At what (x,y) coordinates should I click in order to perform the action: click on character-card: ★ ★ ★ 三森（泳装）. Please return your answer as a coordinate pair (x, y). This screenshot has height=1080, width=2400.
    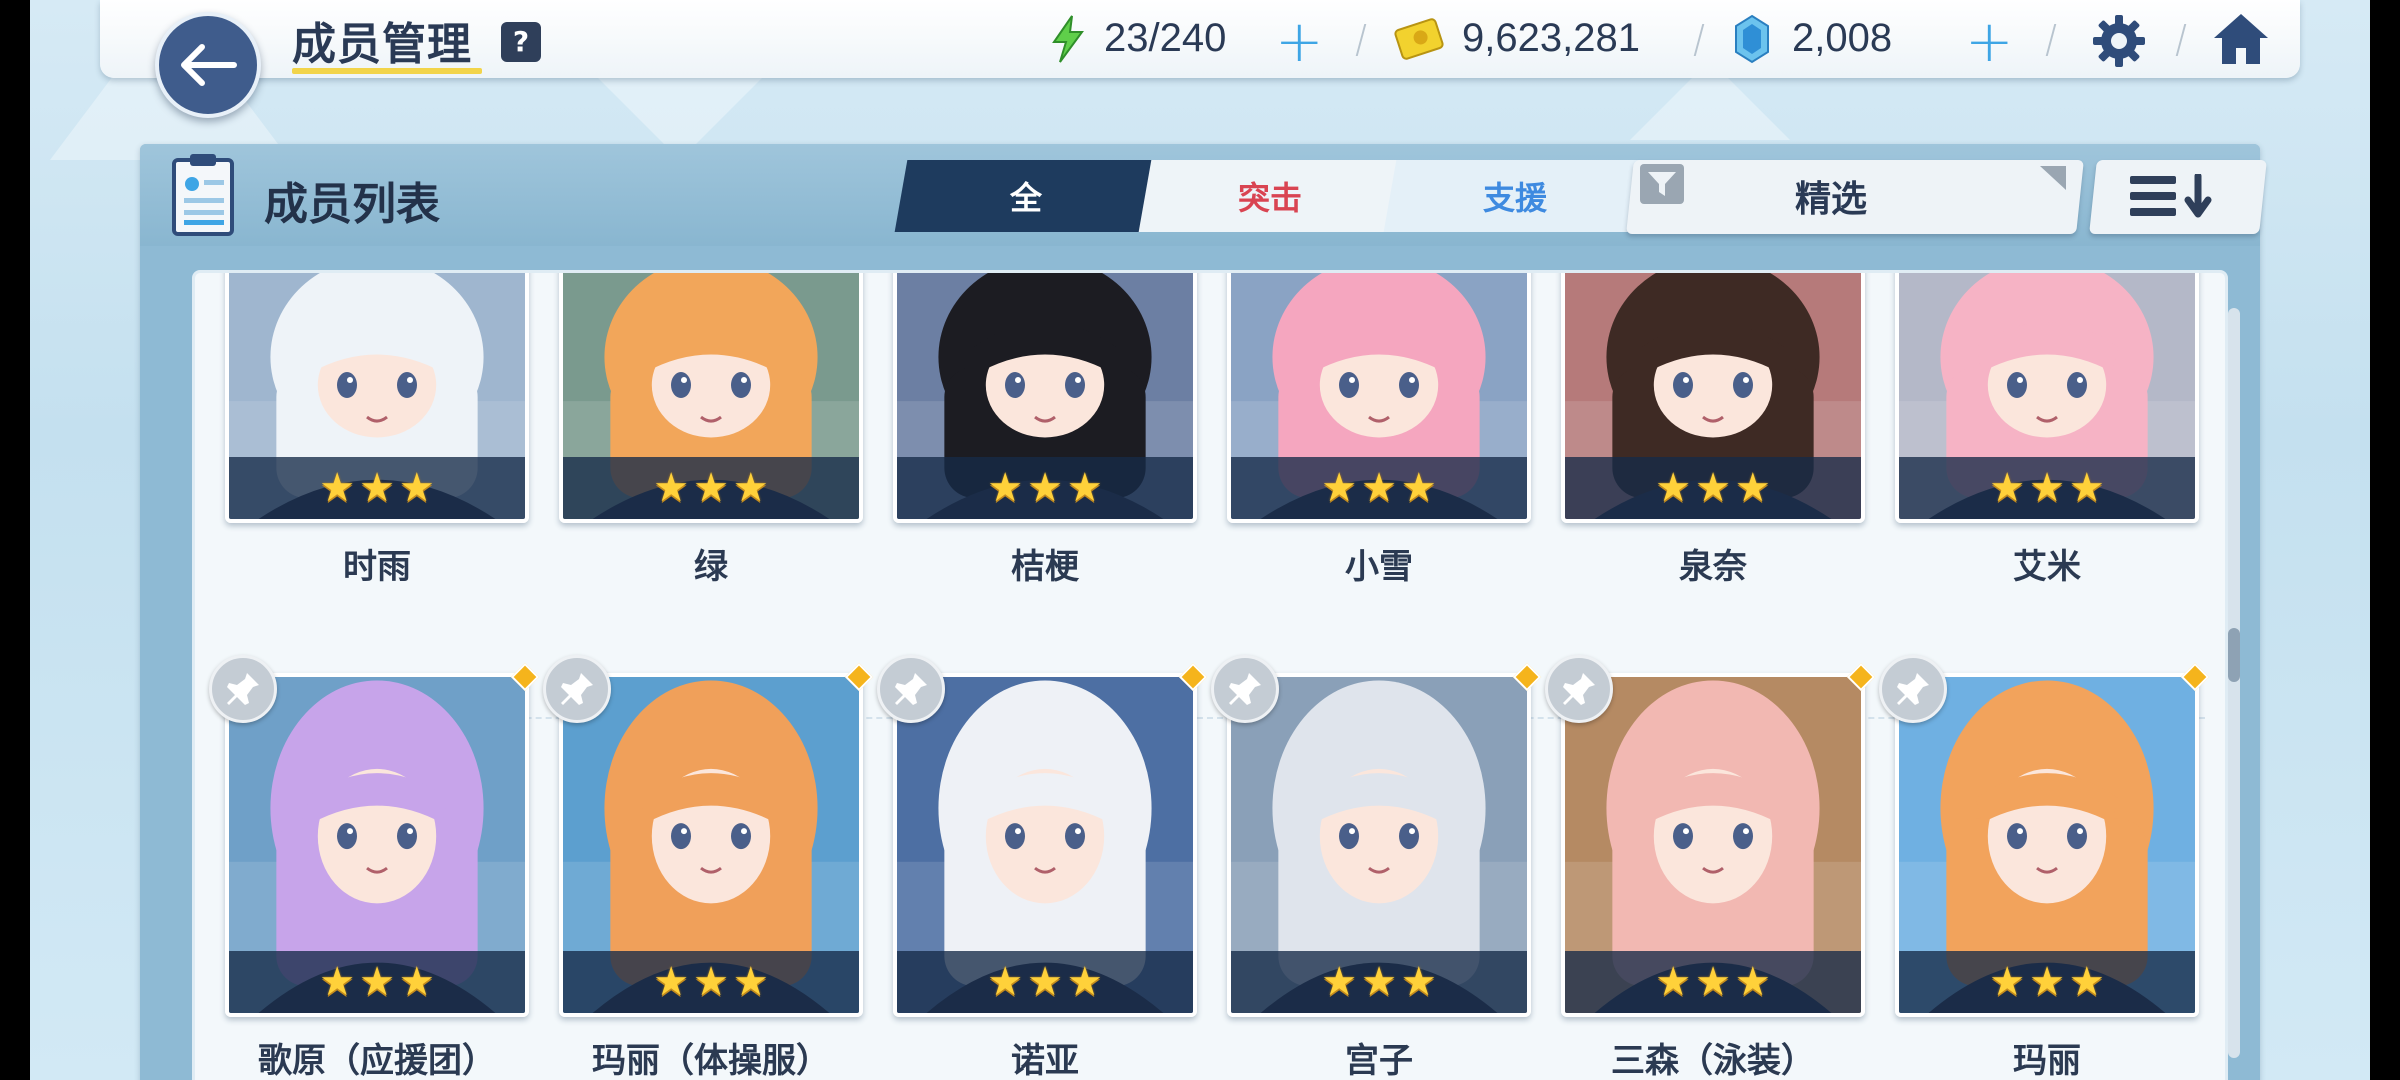
    Looking at the image, I should click on (1710, 867).